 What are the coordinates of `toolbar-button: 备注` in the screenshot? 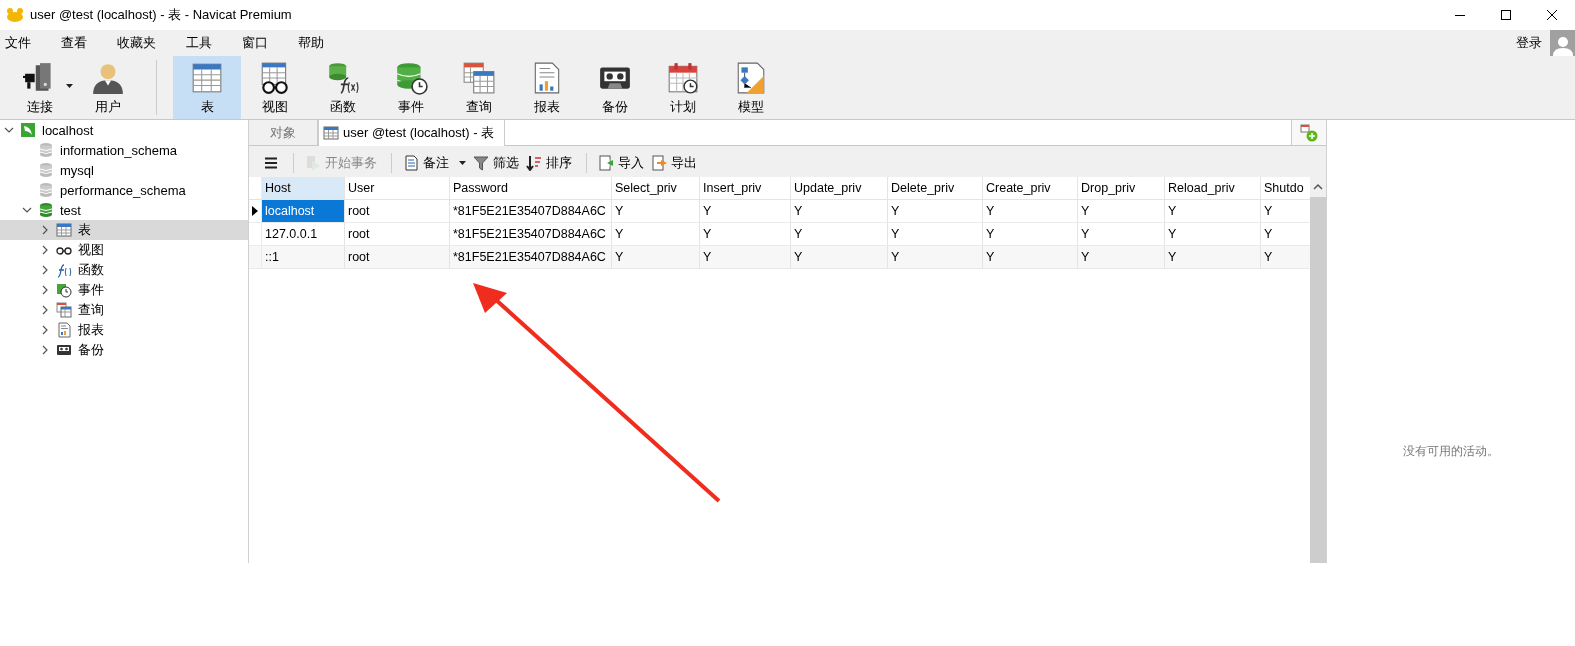 It's located at (434, 162).